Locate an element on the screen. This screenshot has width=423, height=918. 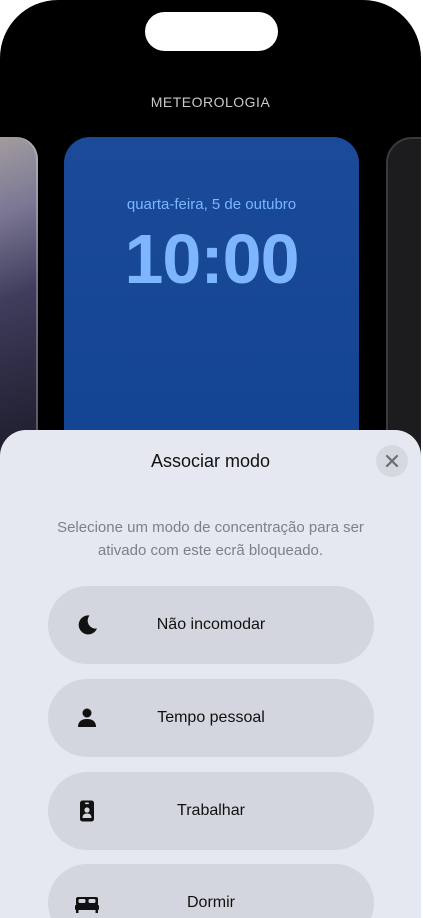
close-button is located at coordinates (392, 461).